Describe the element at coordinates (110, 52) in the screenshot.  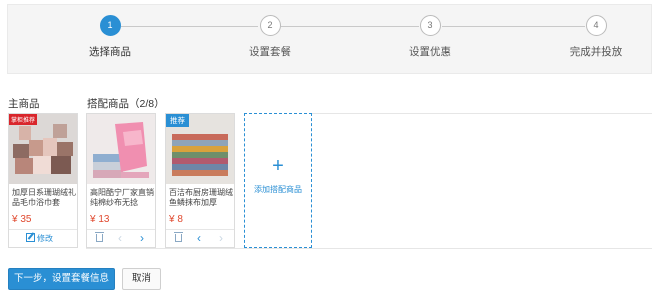
I see `step-label: 选择商品` at that location.